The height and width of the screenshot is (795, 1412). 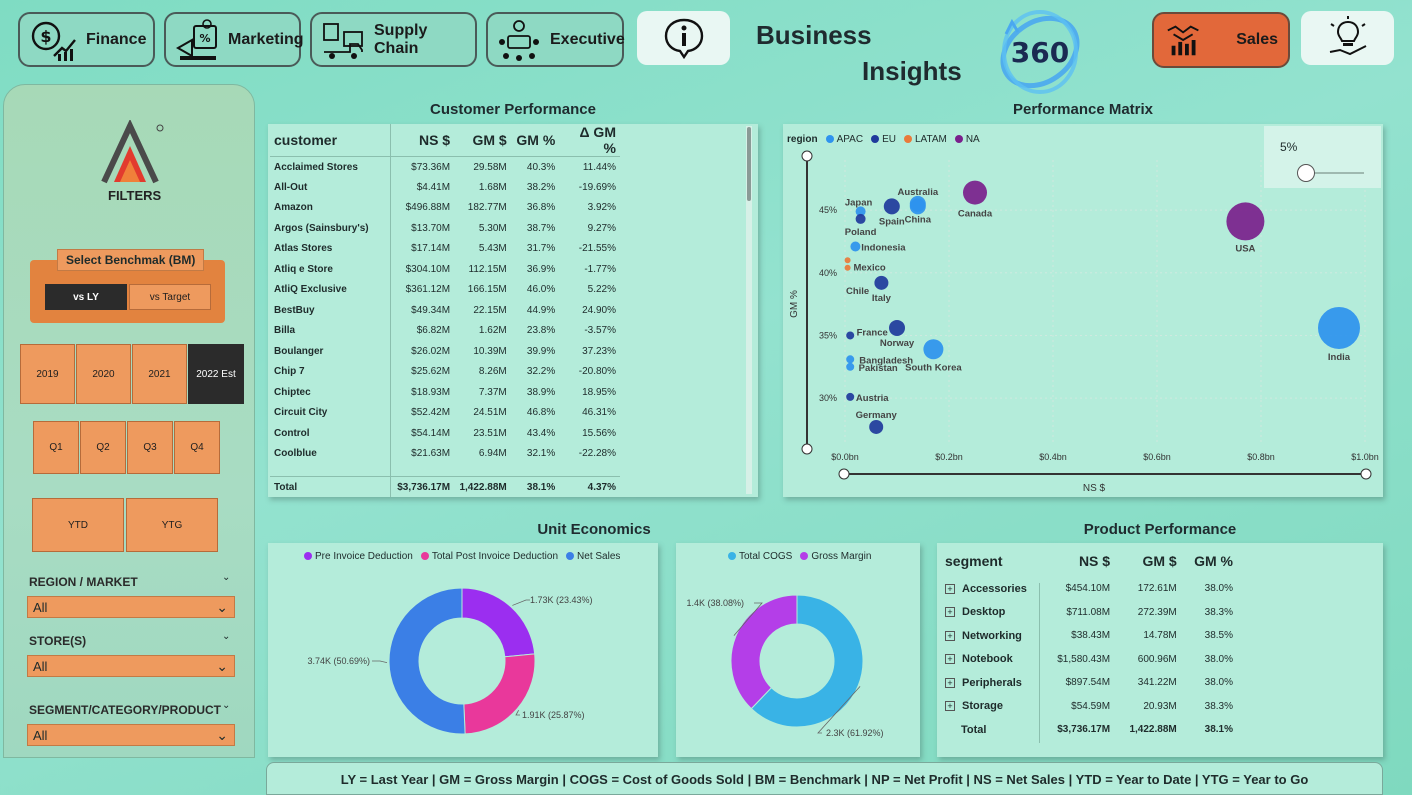 I want to click on quarter-q2-button: Q2, so click(x=103, y=447).